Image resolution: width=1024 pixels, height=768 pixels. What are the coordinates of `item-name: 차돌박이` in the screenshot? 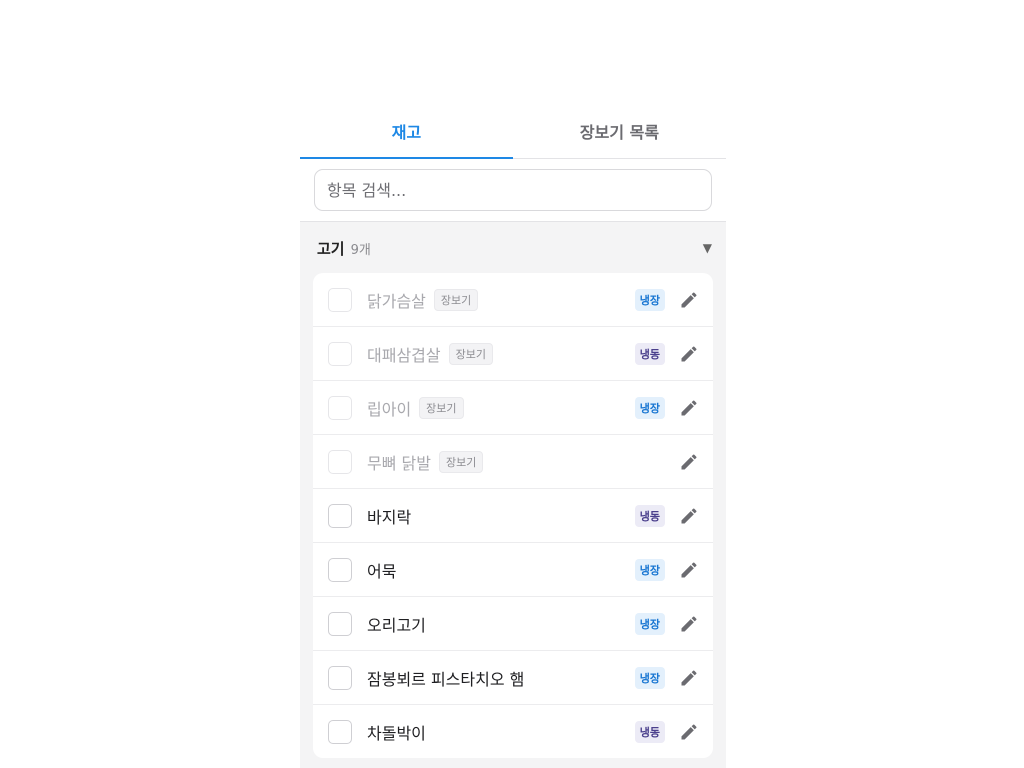 It's located at (396, 733).